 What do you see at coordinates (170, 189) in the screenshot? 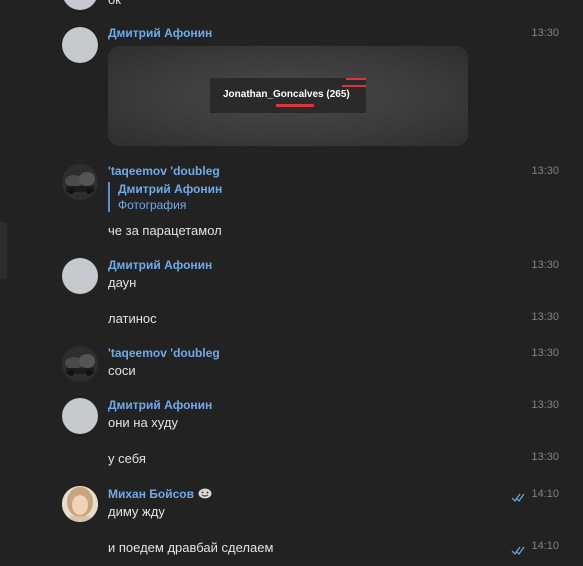
I see `reply-author: Дмитрий Афонин` at bounding box center [170, 189].